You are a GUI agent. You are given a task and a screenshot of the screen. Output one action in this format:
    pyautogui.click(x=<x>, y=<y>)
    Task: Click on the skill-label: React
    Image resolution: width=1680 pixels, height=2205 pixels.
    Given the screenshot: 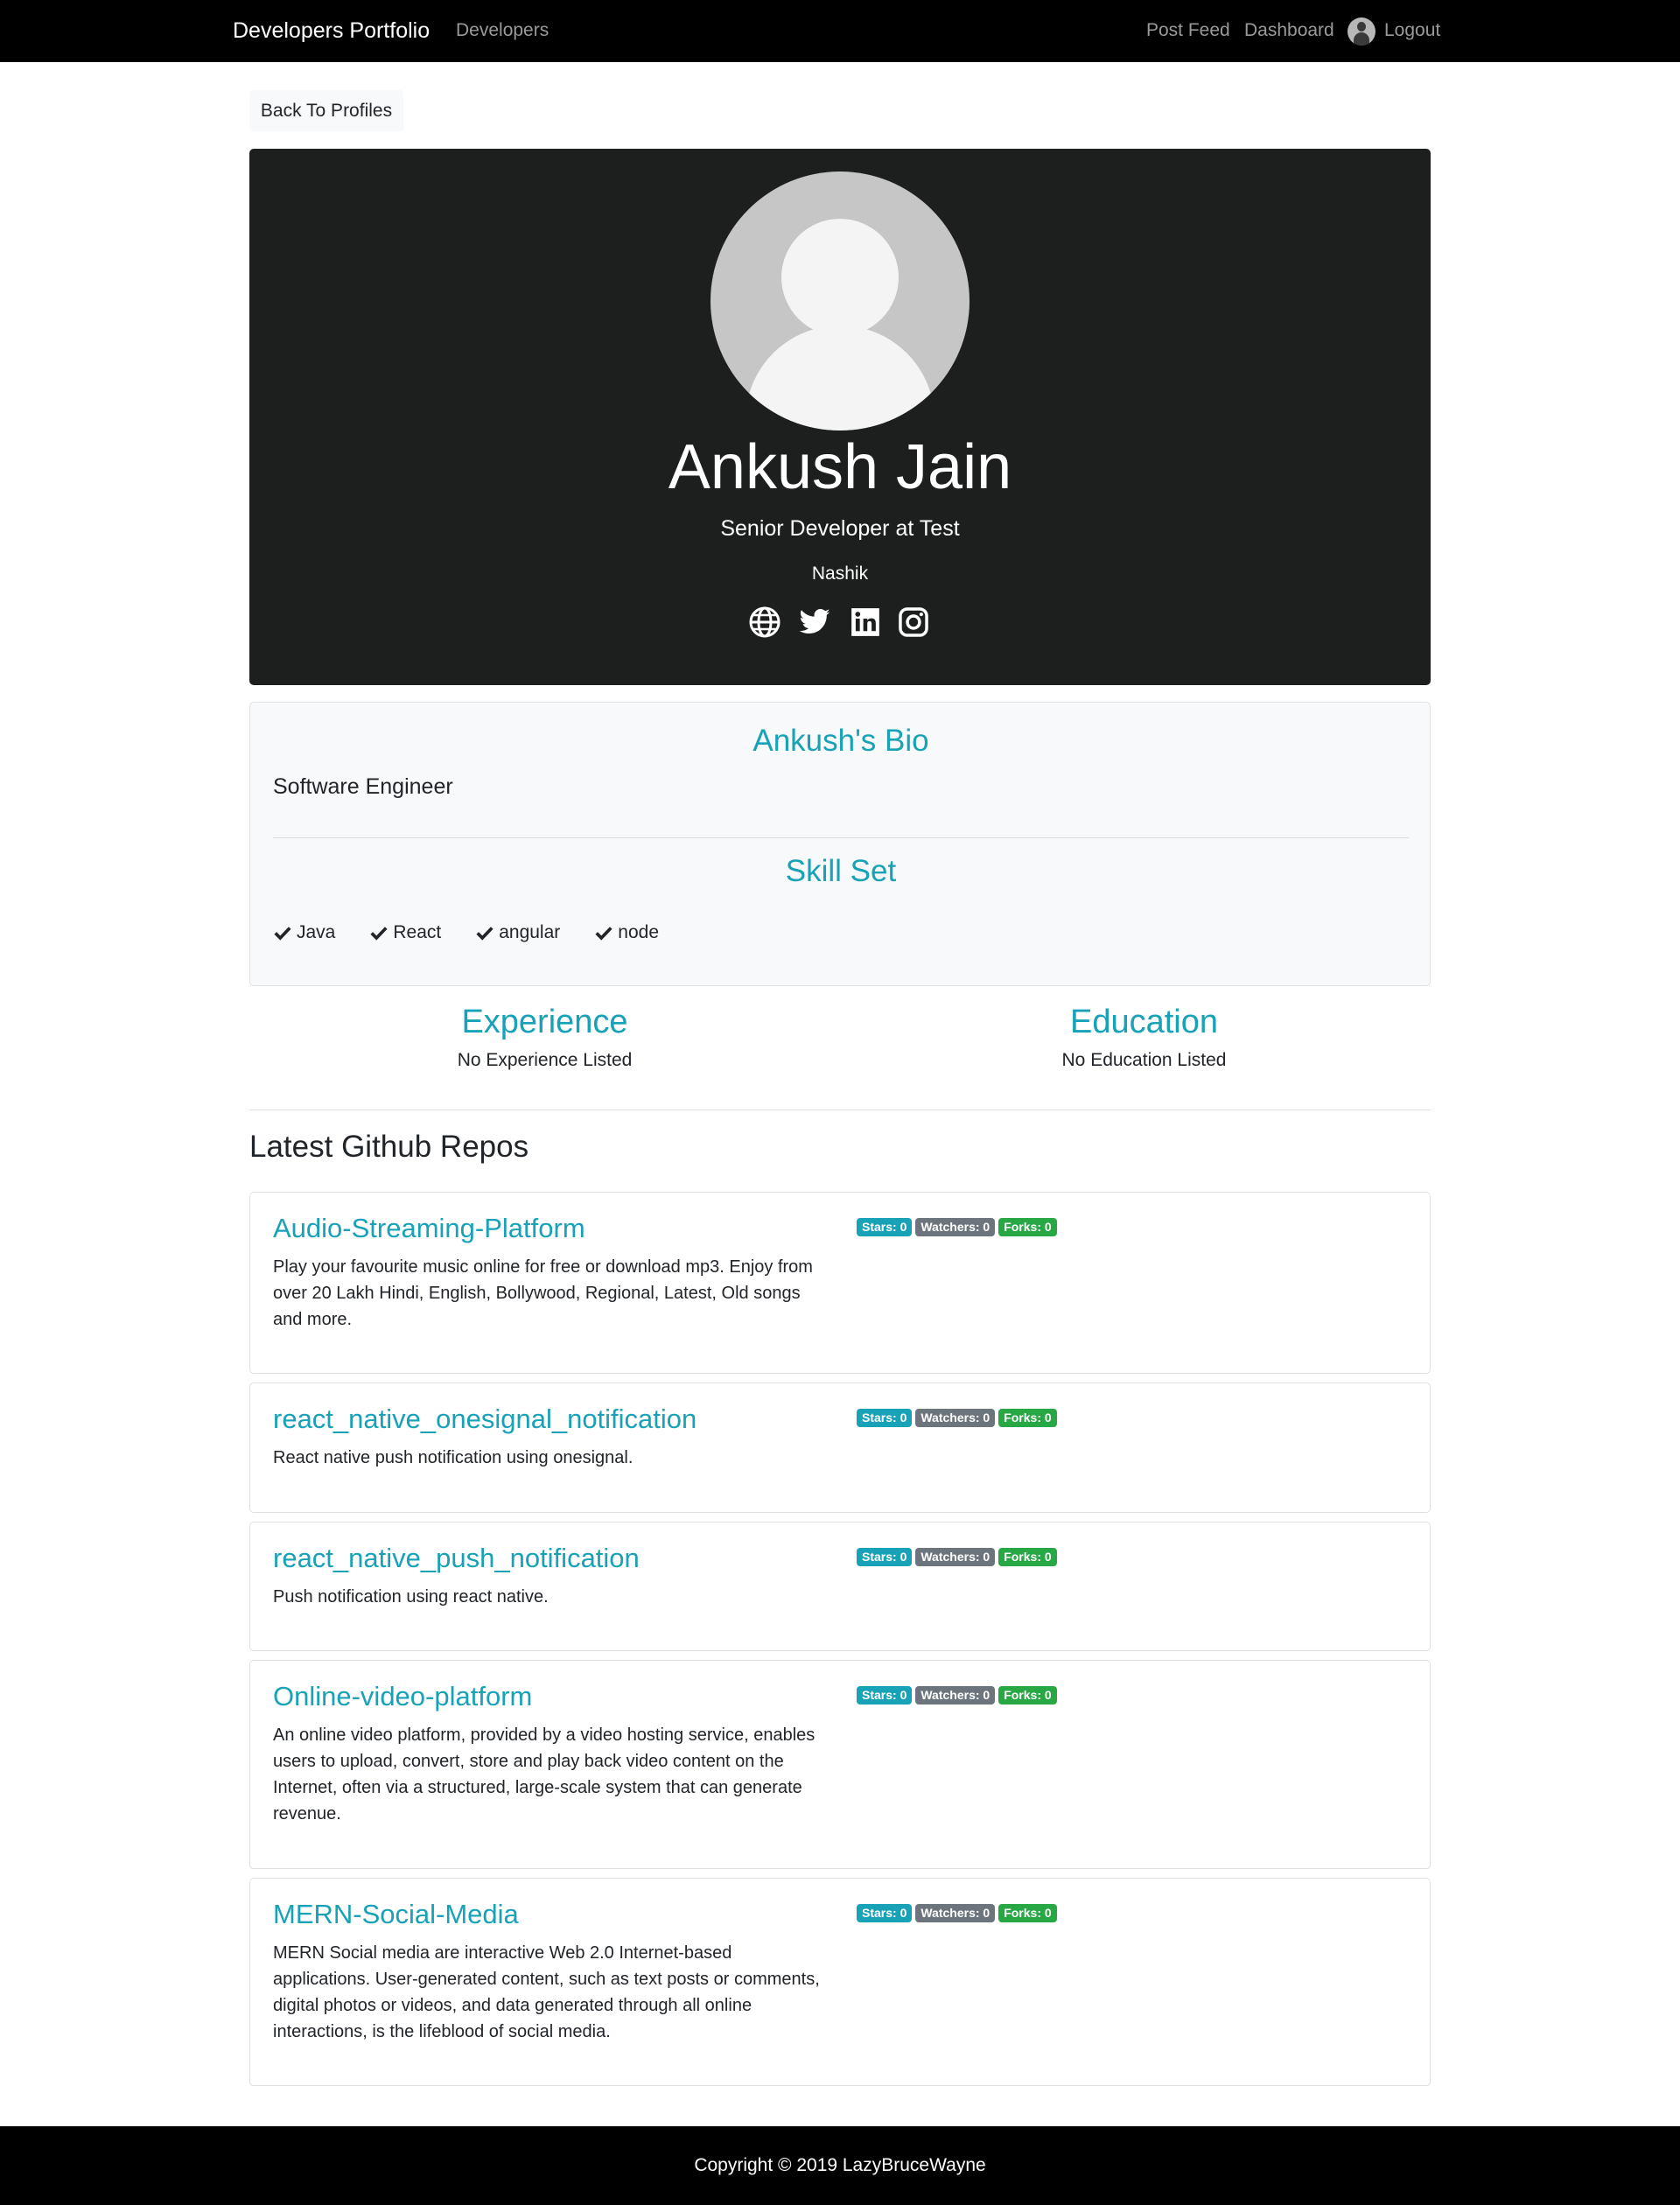 What is the action you would take?
    pyautogui.click(x=417, y=932)
    